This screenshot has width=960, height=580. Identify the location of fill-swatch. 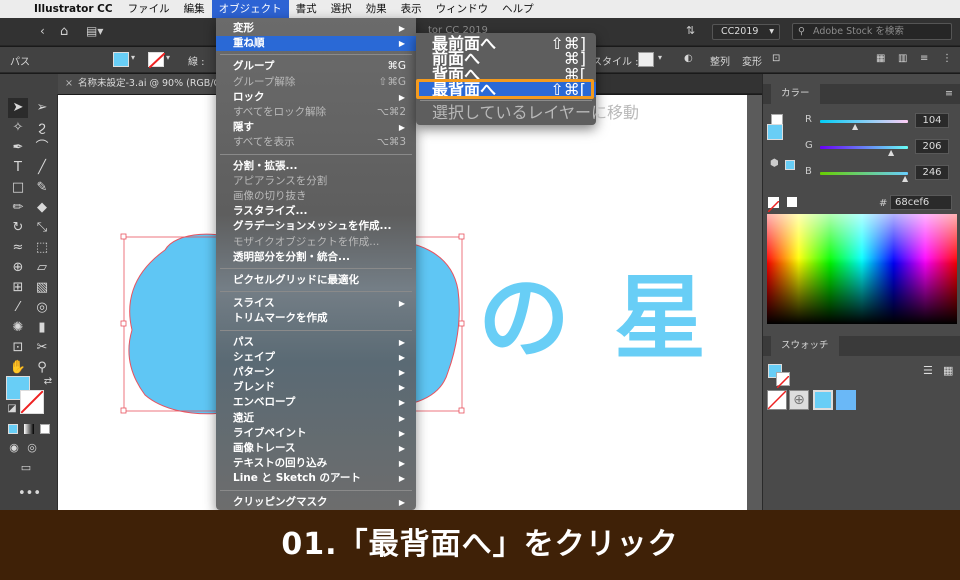
(121, 59).